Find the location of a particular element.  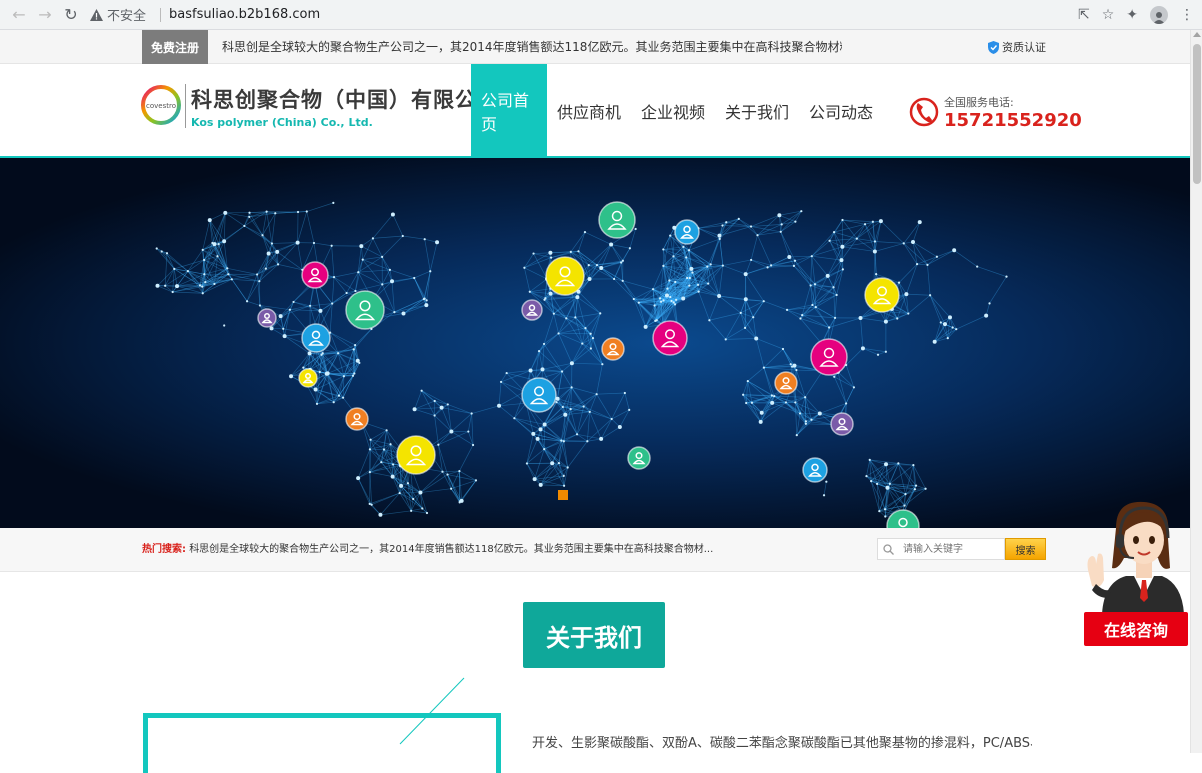

security-indicator: 不安全 is located at coordinates (118, 14).